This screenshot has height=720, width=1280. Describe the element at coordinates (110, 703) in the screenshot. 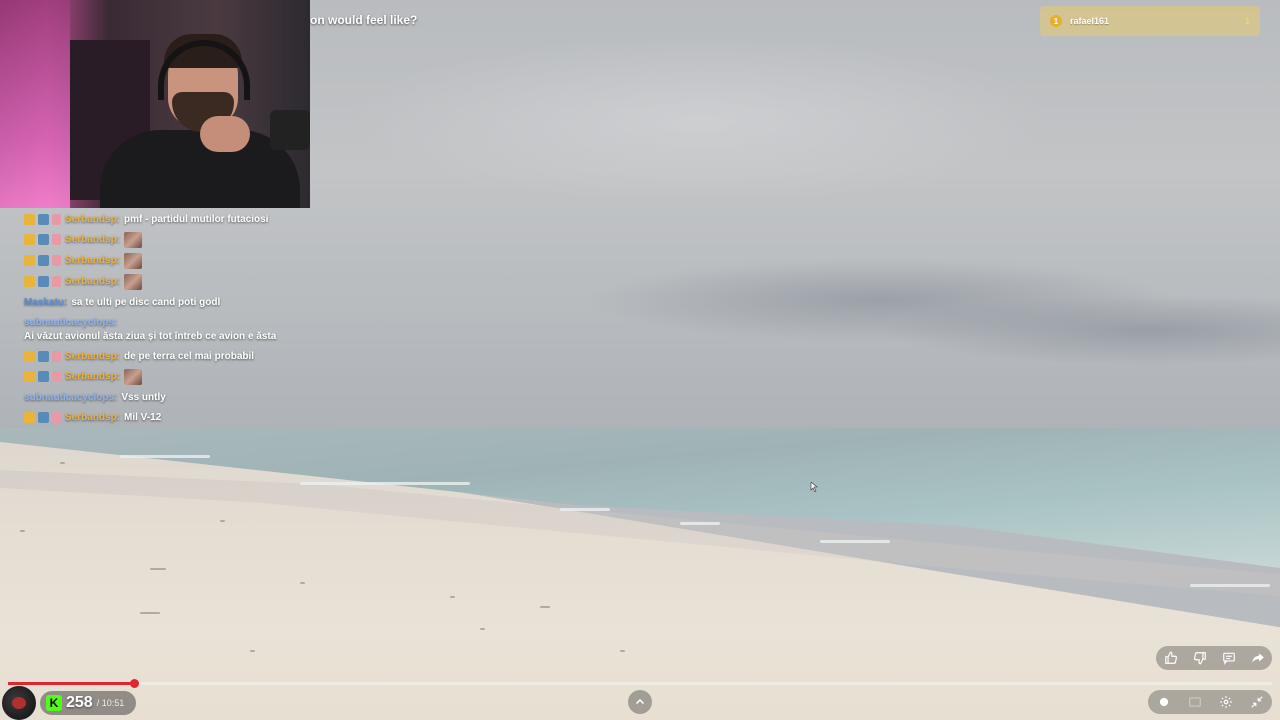

I see `video-duration: / 10:51` at that location.